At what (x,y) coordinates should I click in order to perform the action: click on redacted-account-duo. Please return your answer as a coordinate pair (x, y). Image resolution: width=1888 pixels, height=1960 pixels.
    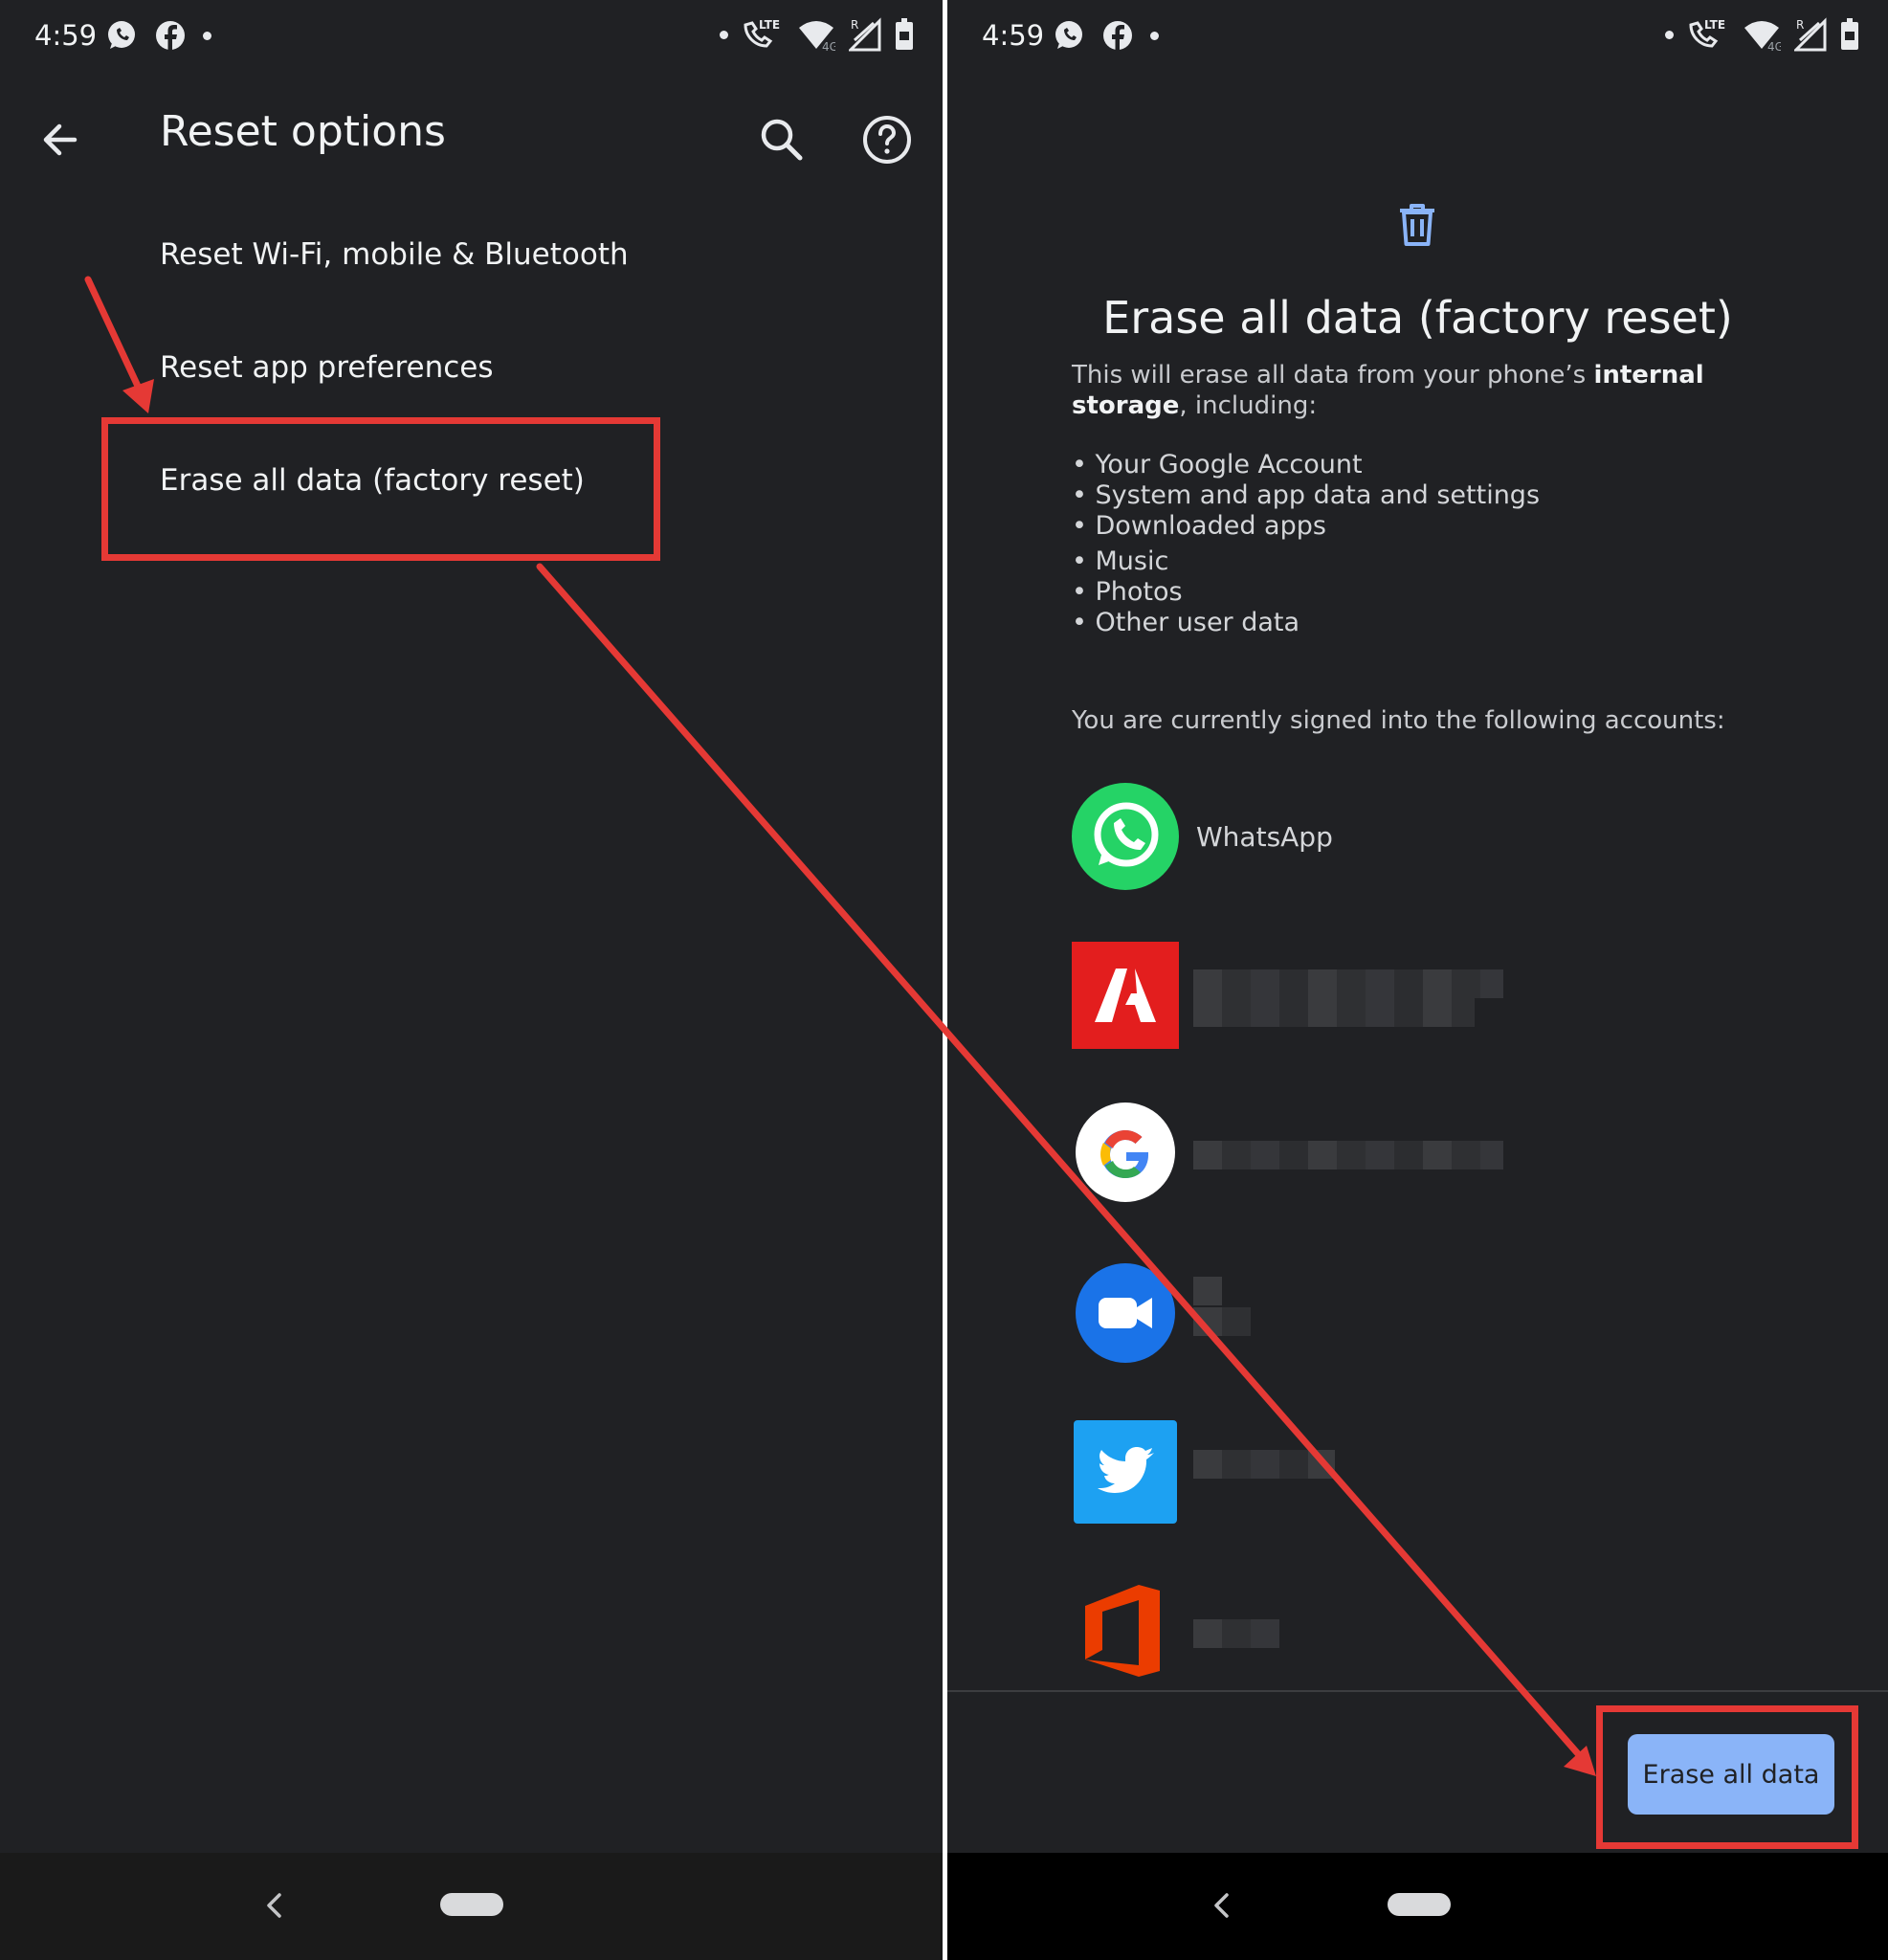
    Looking at the image, I should click on (1208, 1291).